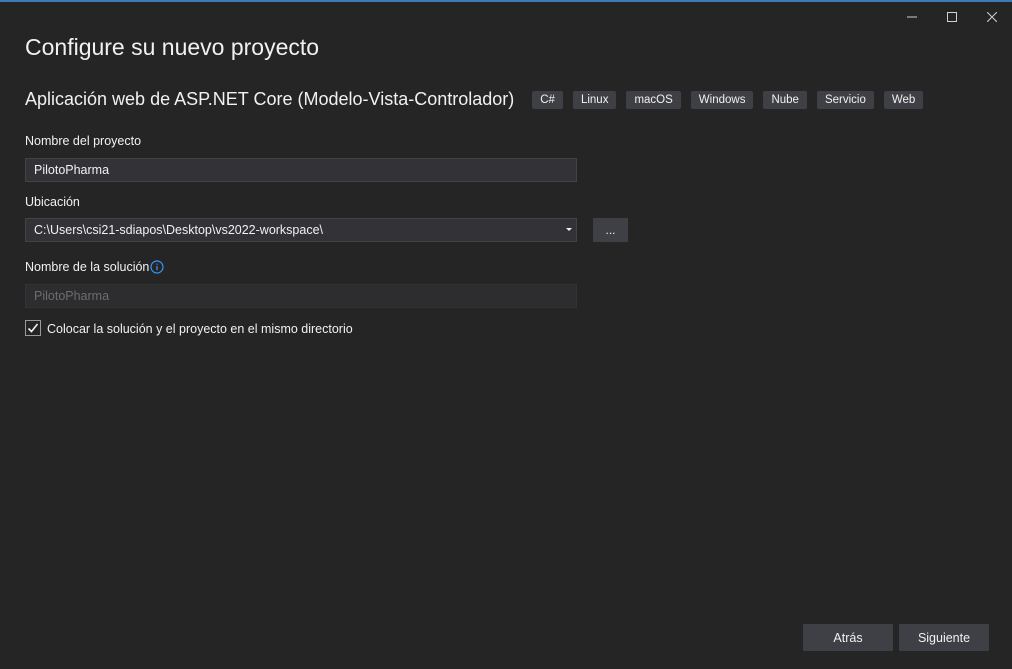 This screenshot has width=1012, height=669. What do you see at coordinates (594, 99) in the screenshot?
I see `tag-linux: Linux` at bounding box center [594, 99].